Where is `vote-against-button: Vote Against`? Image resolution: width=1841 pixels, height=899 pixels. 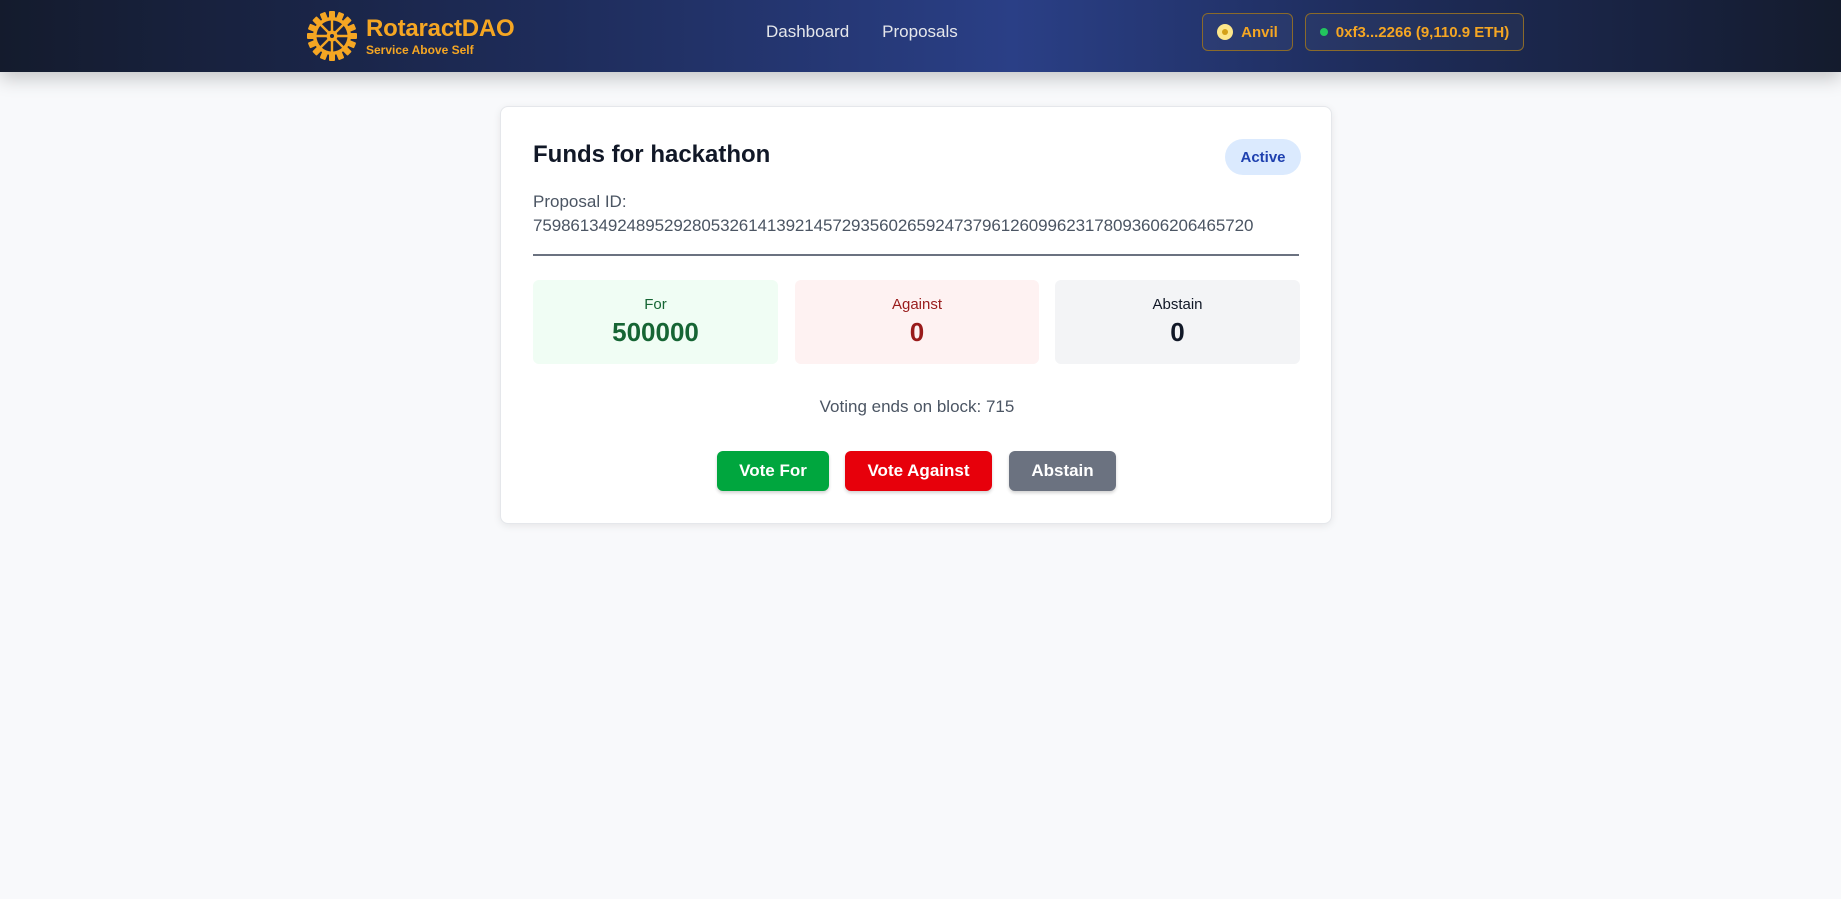
vote-against-button: Vote Against is located at coordinates (918, 471).